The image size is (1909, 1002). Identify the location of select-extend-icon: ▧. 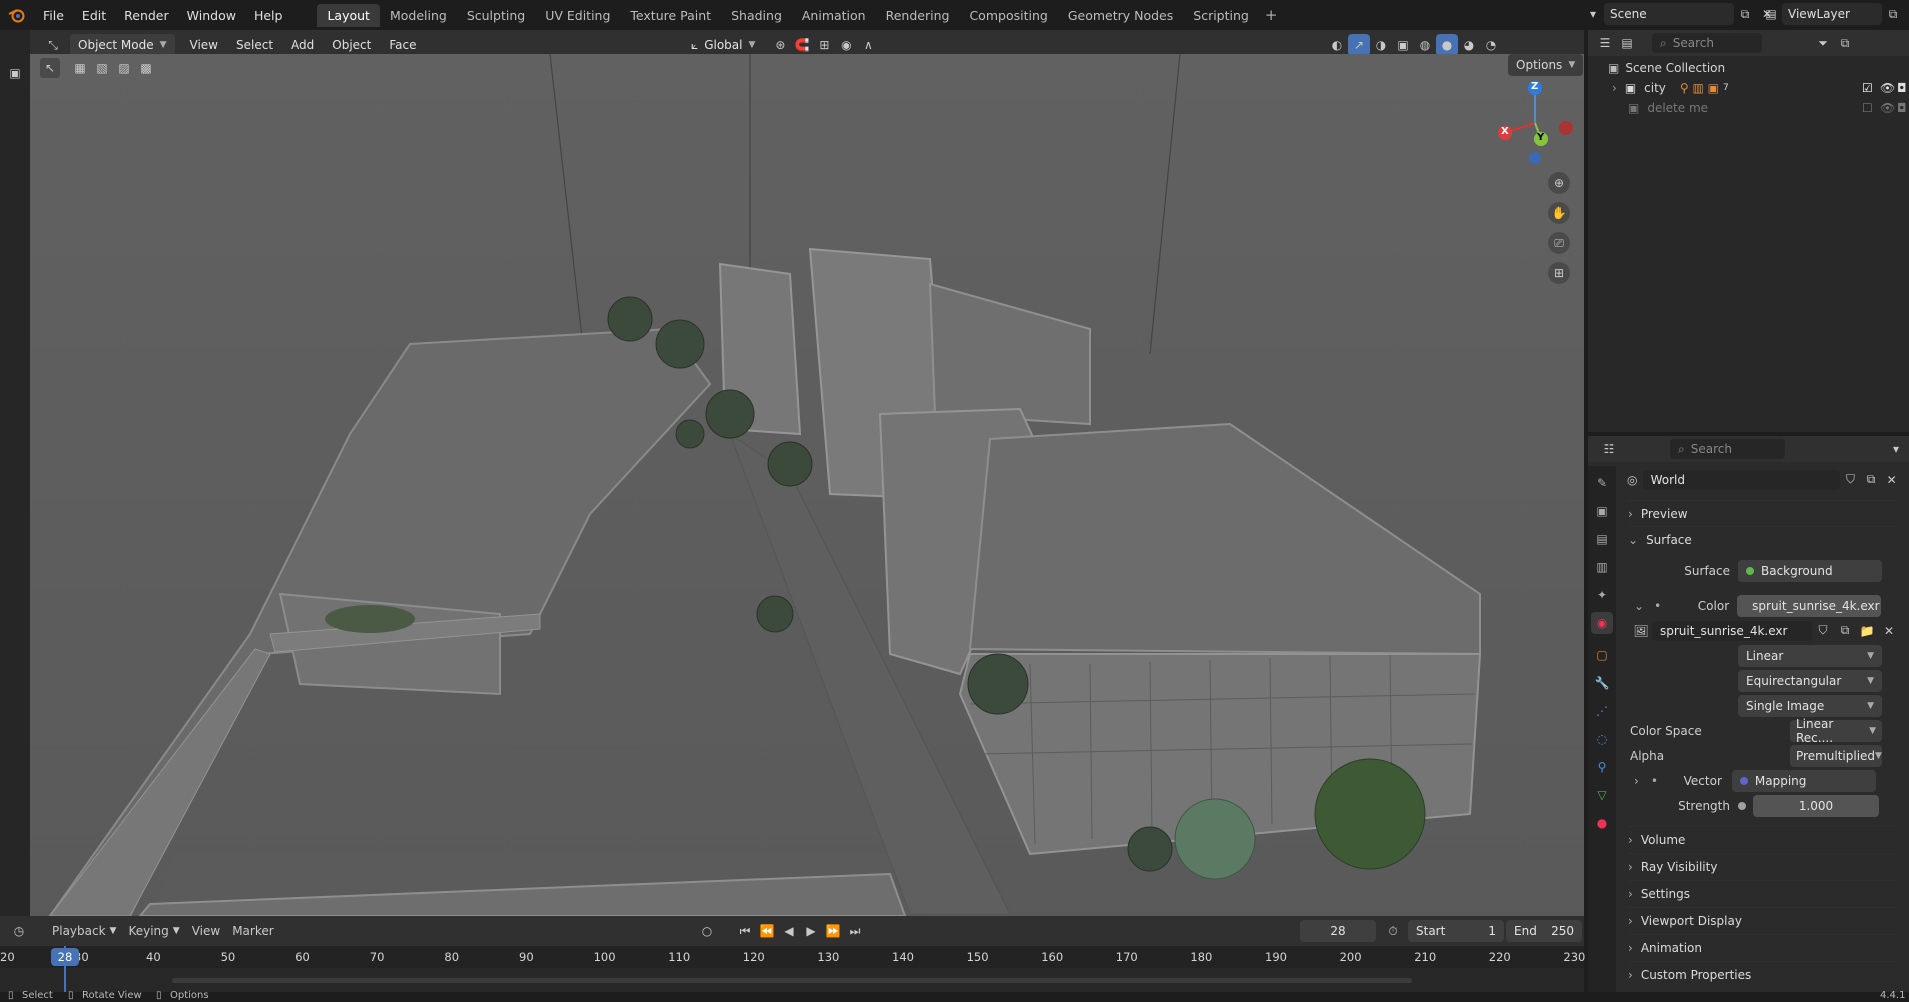
(102, 68).